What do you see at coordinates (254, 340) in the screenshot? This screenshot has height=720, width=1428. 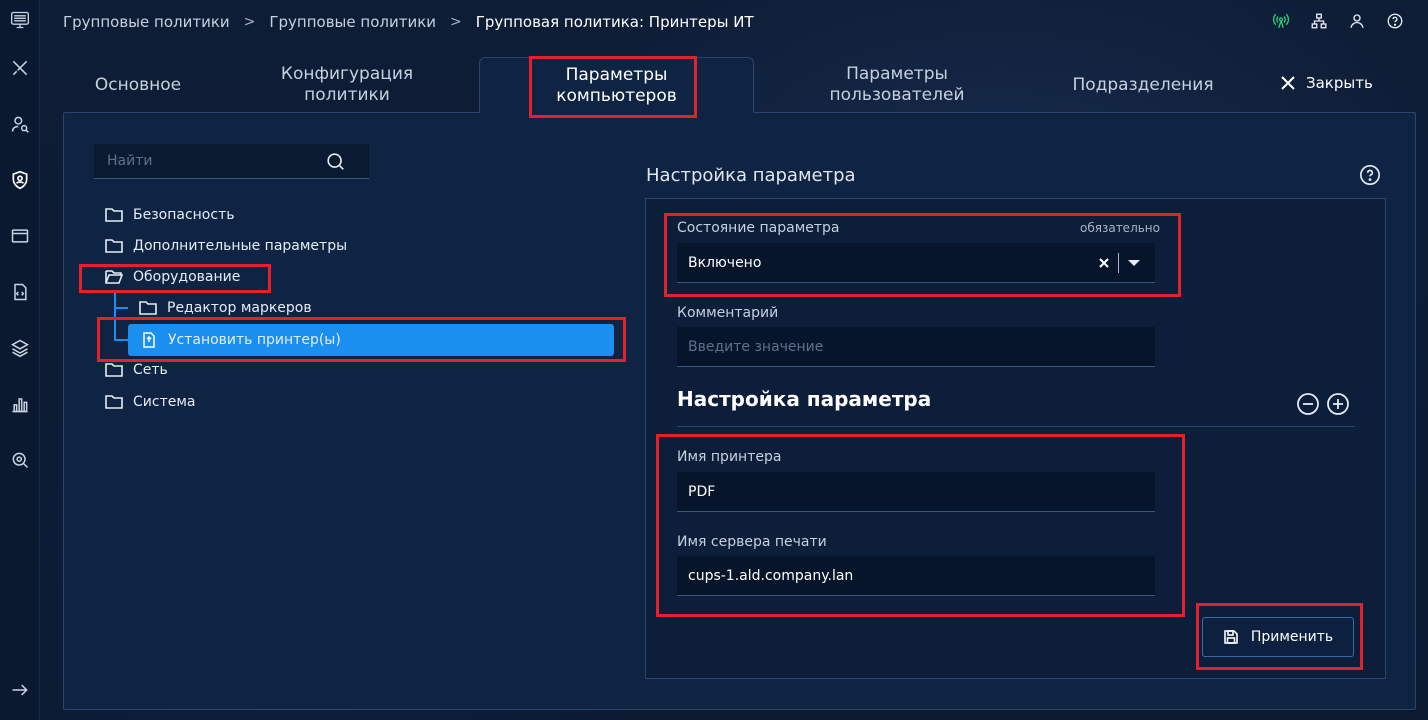 I see `tree-item-label: Установить принтер(ы)` at bounding box center [254, 340].